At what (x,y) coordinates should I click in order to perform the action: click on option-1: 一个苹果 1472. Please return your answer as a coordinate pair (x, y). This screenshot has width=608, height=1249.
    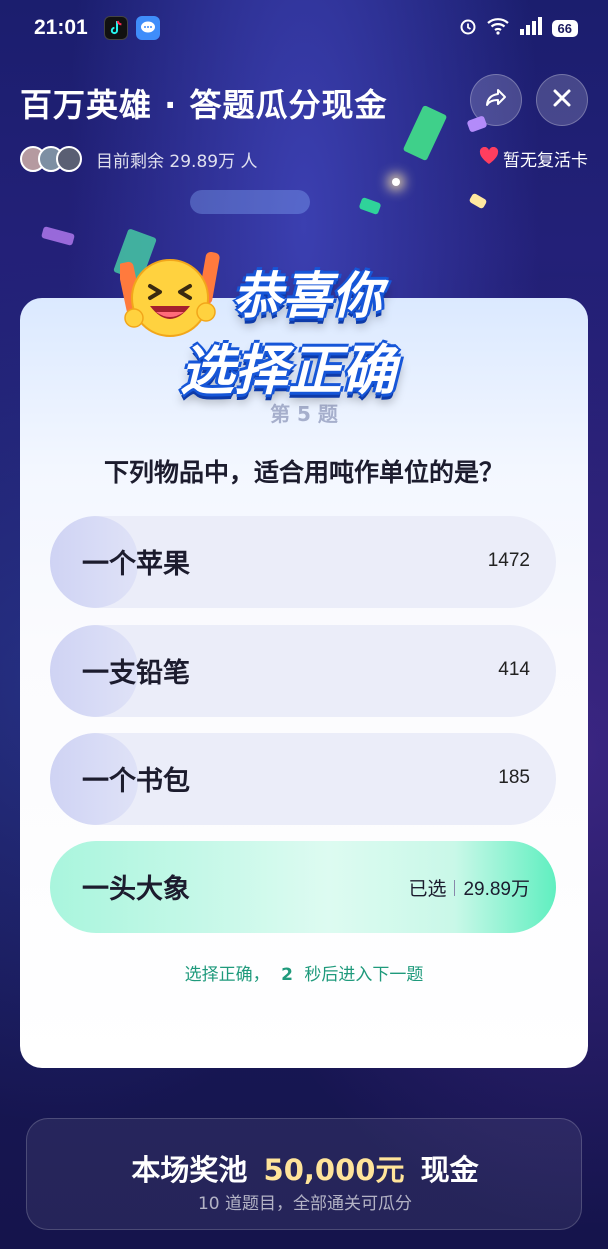
    Looking at the image, I should click on (303, 562).